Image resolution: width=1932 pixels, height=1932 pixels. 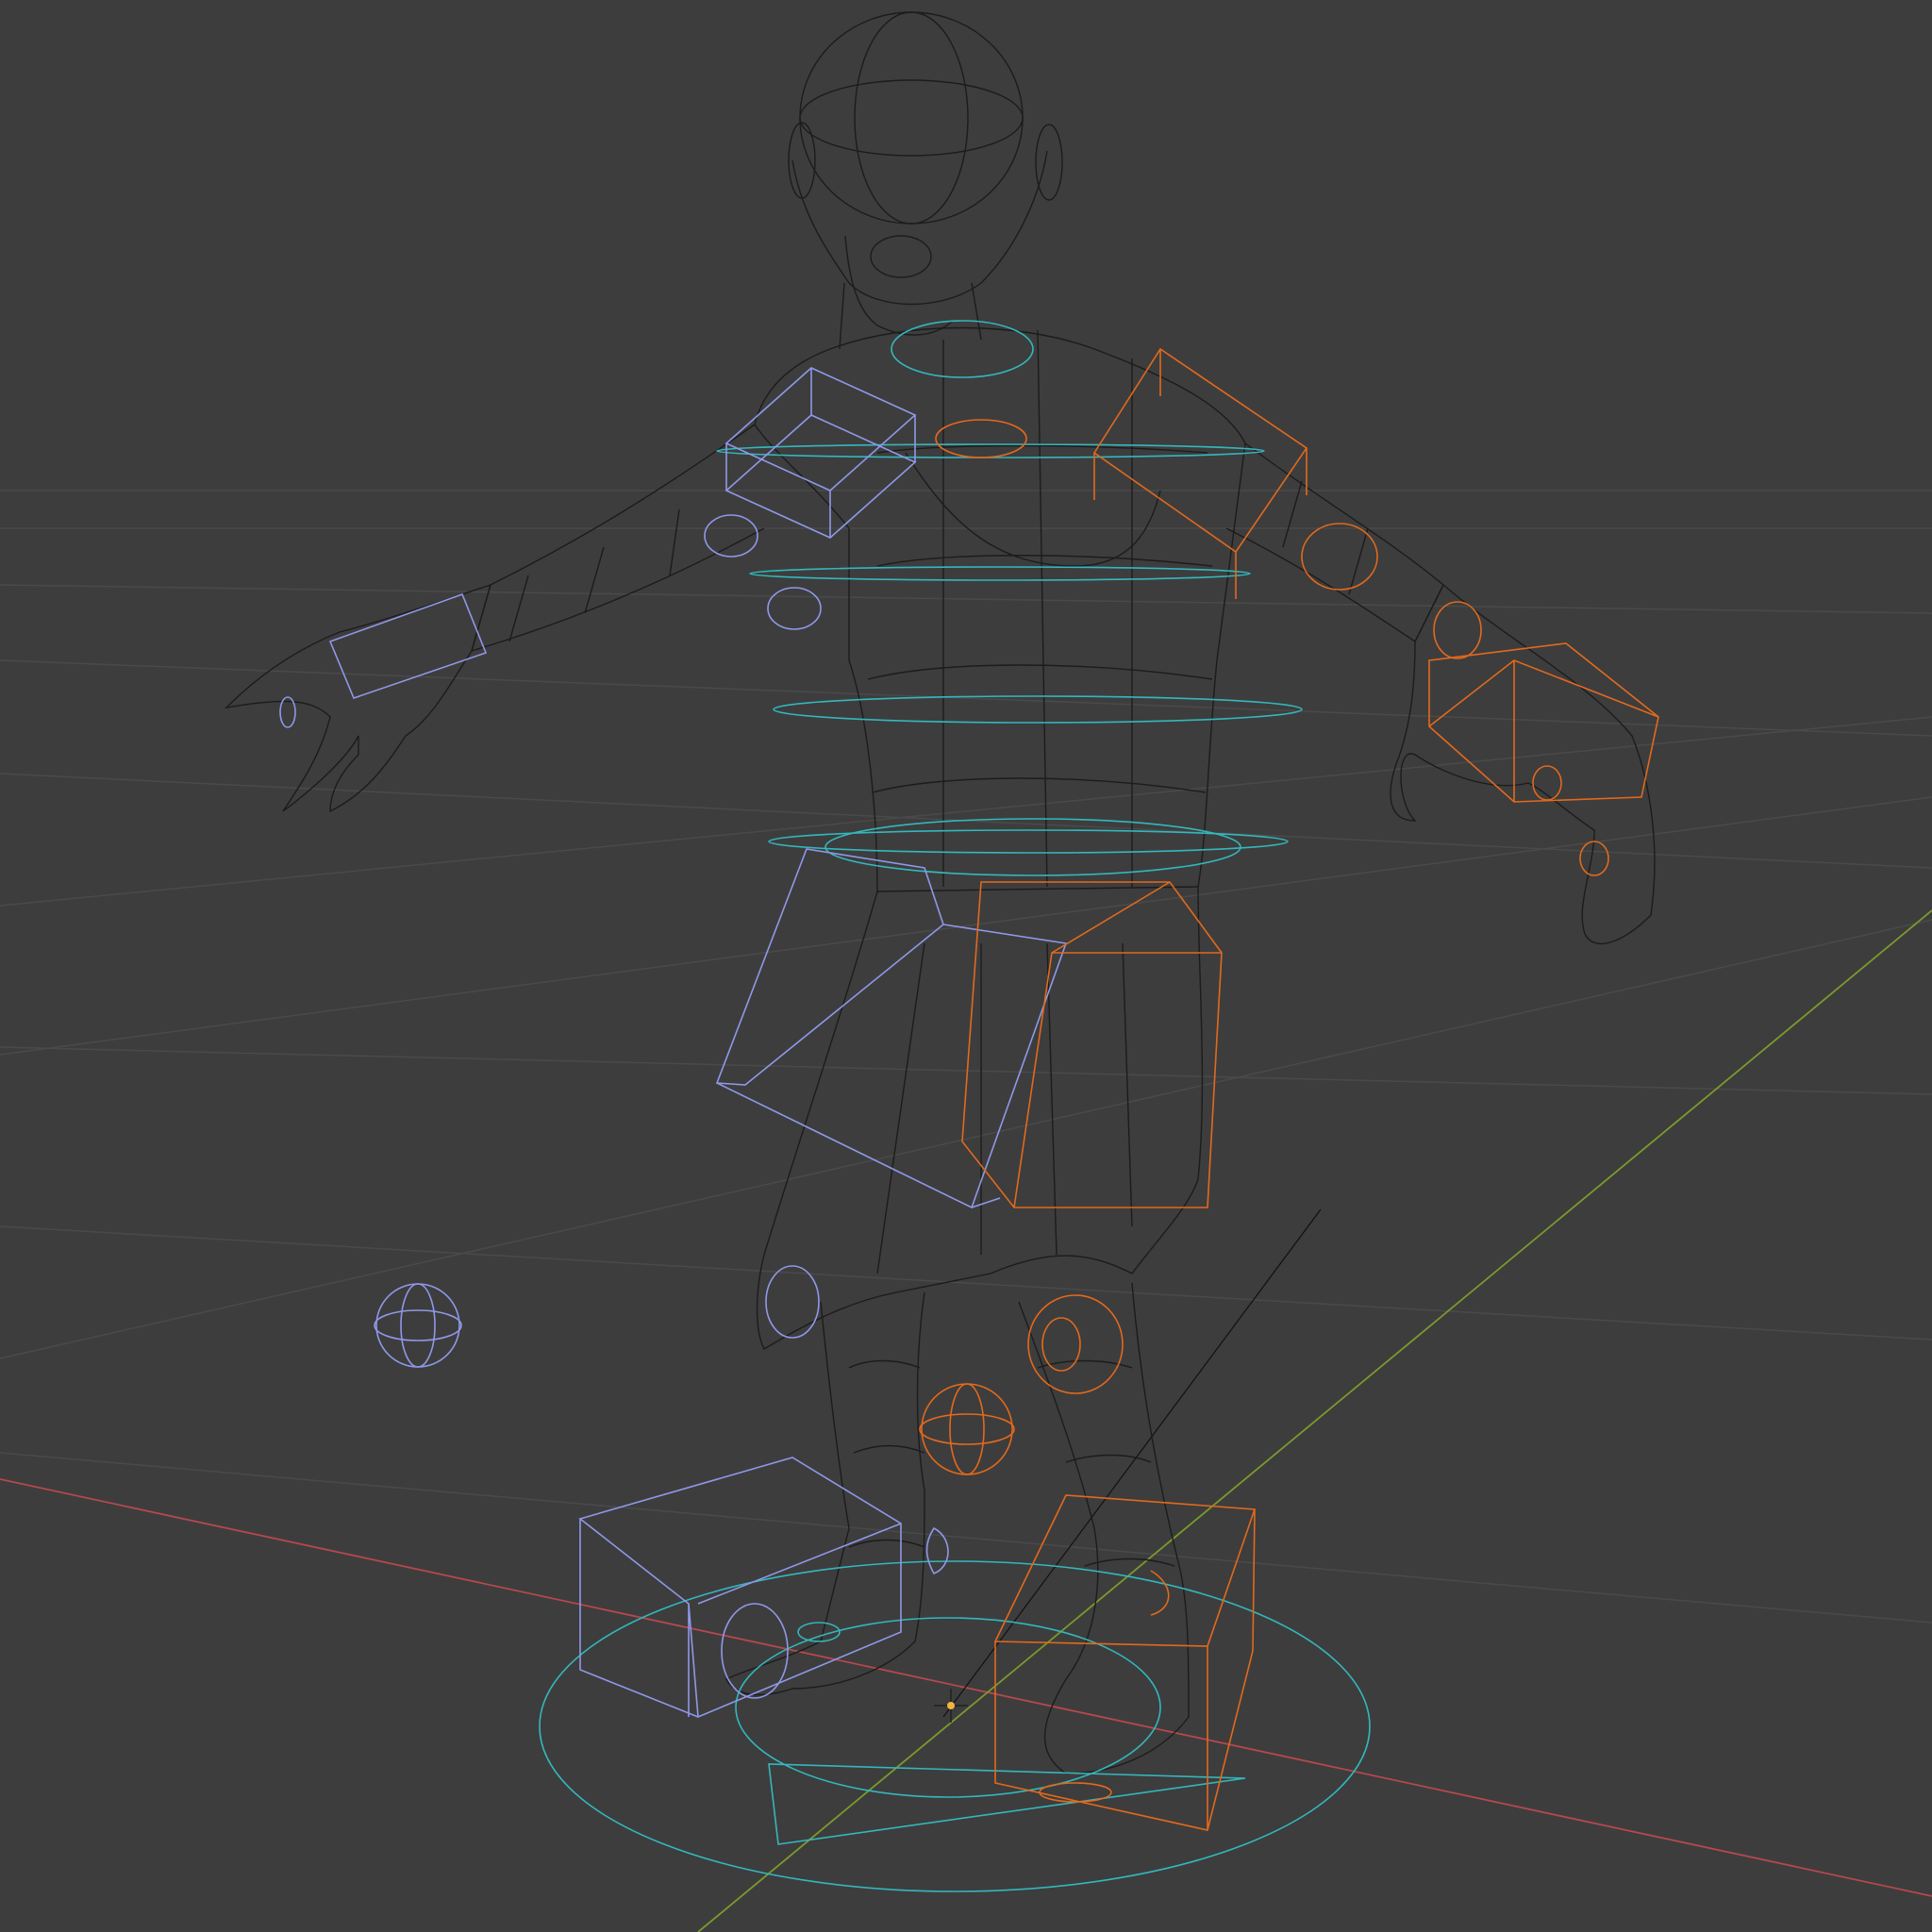 I want to click on mesh-skirt, so click(x=980, y=1118).